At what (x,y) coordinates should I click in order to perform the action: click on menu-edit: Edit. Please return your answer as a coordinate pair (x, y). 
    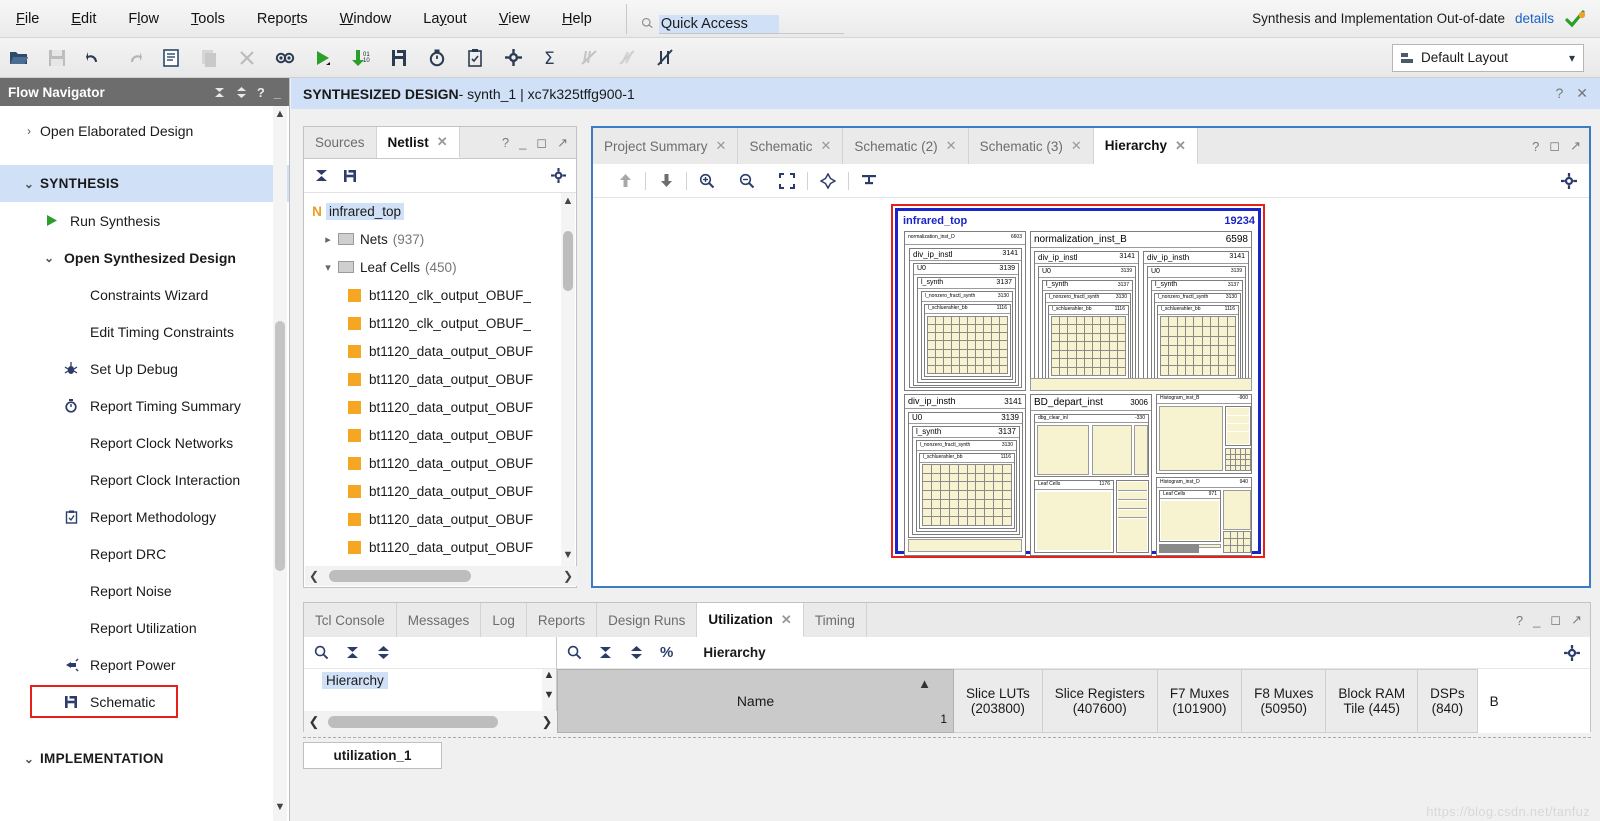
    Looking at the image, I should click on (83, 19).